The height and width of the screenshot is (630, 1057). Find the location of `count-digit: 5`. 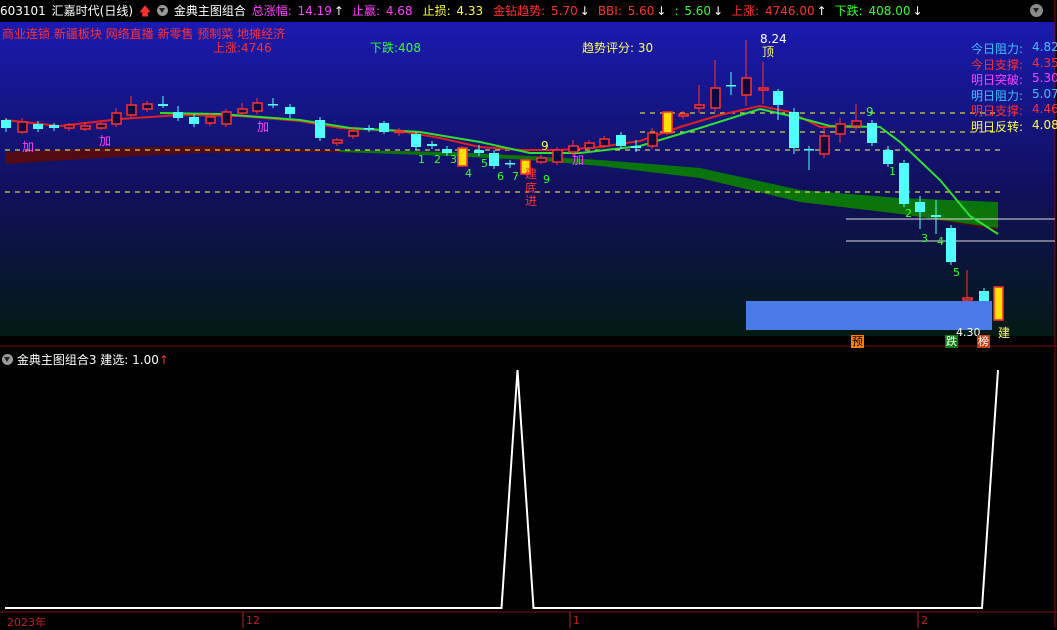

count-digit: 5 is located at coordinates (956, 272).